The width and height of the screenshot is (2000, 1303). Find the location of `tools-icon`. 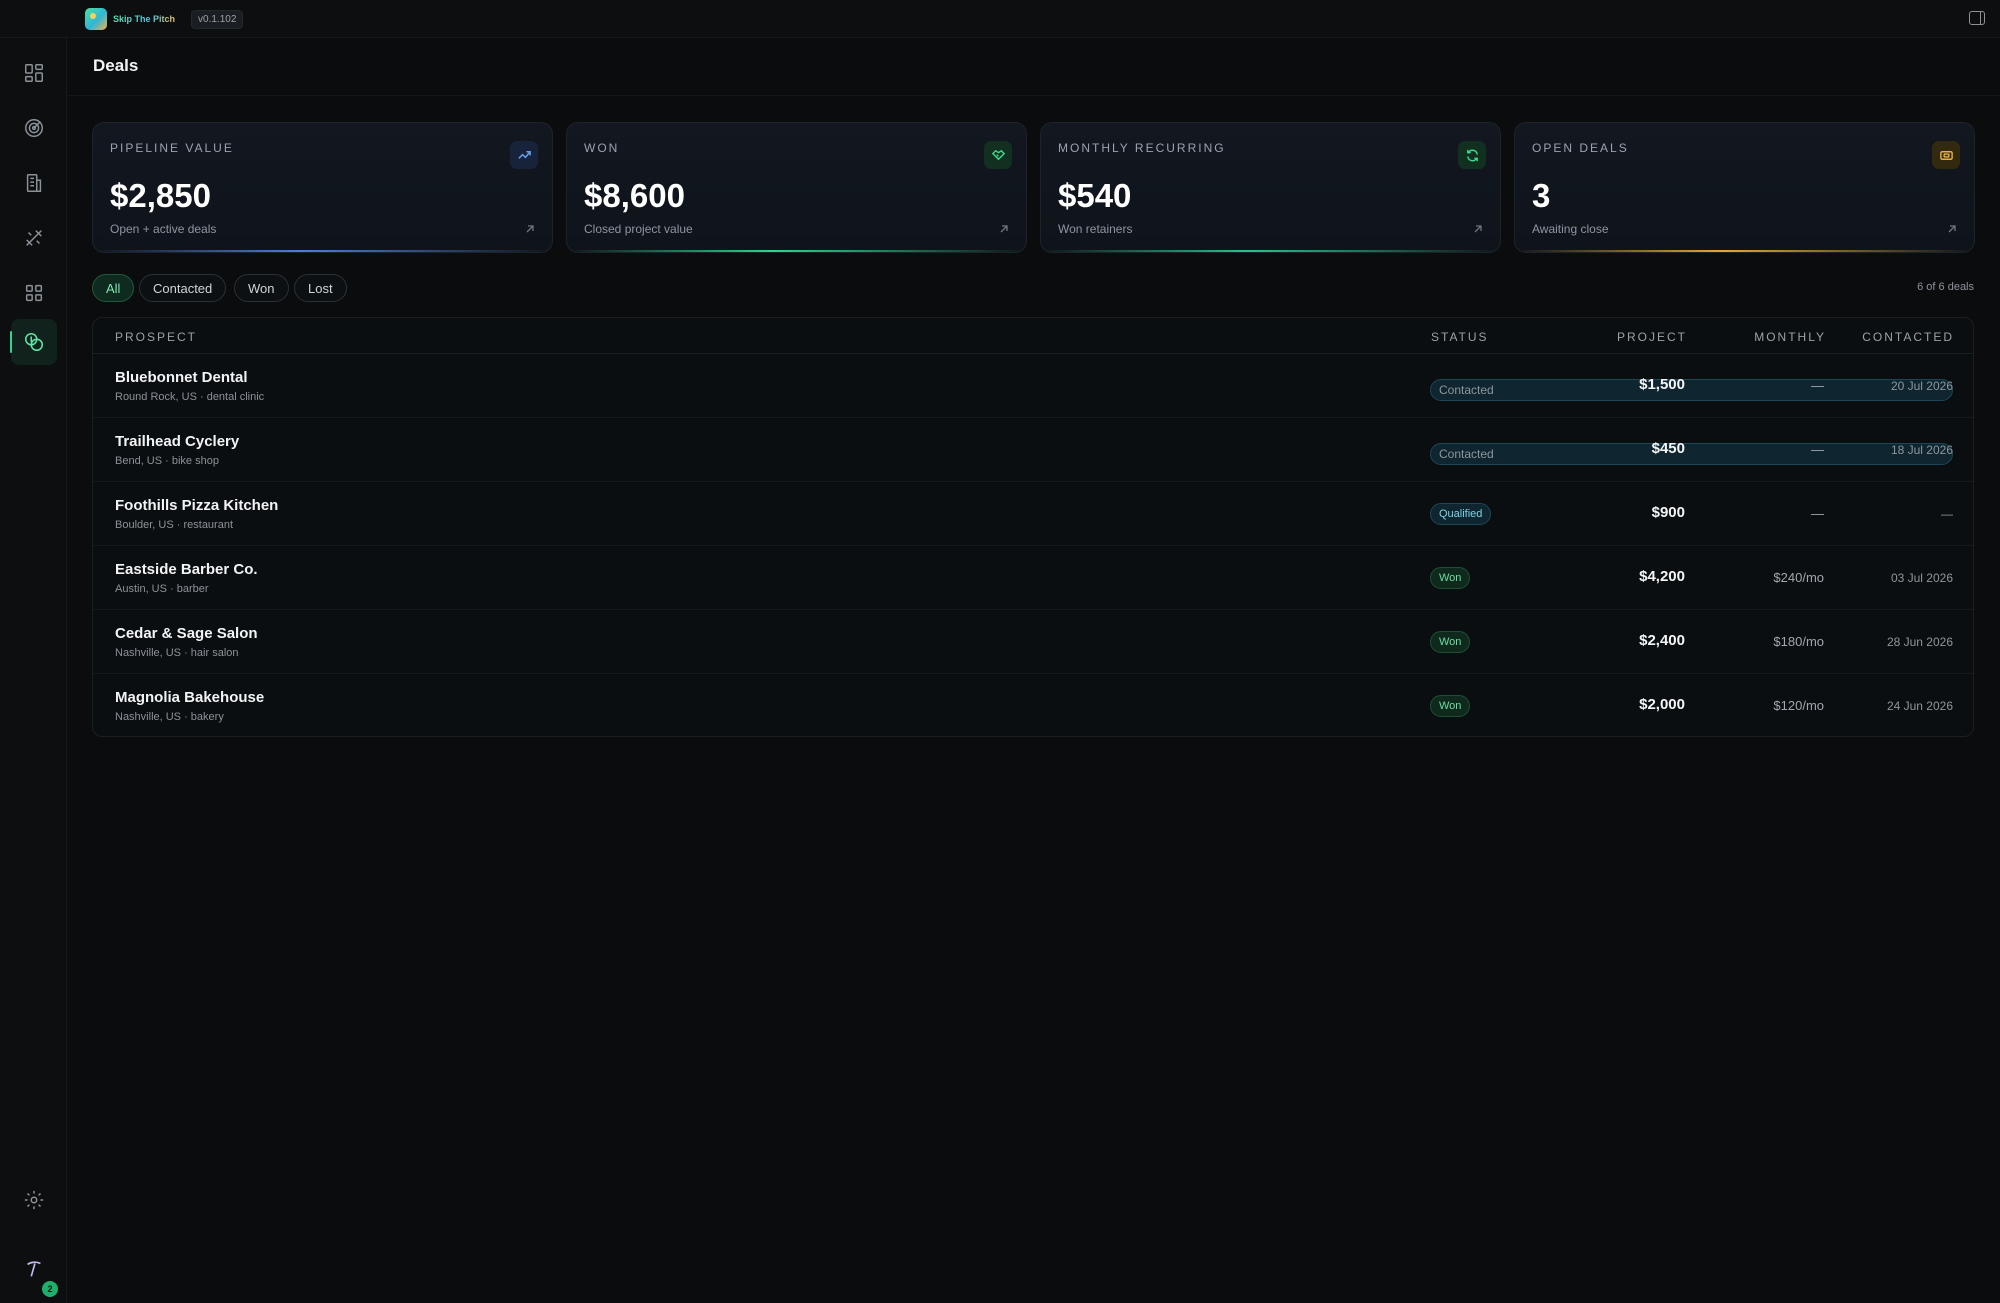

tools-icon is located at coordinates (34, 238).